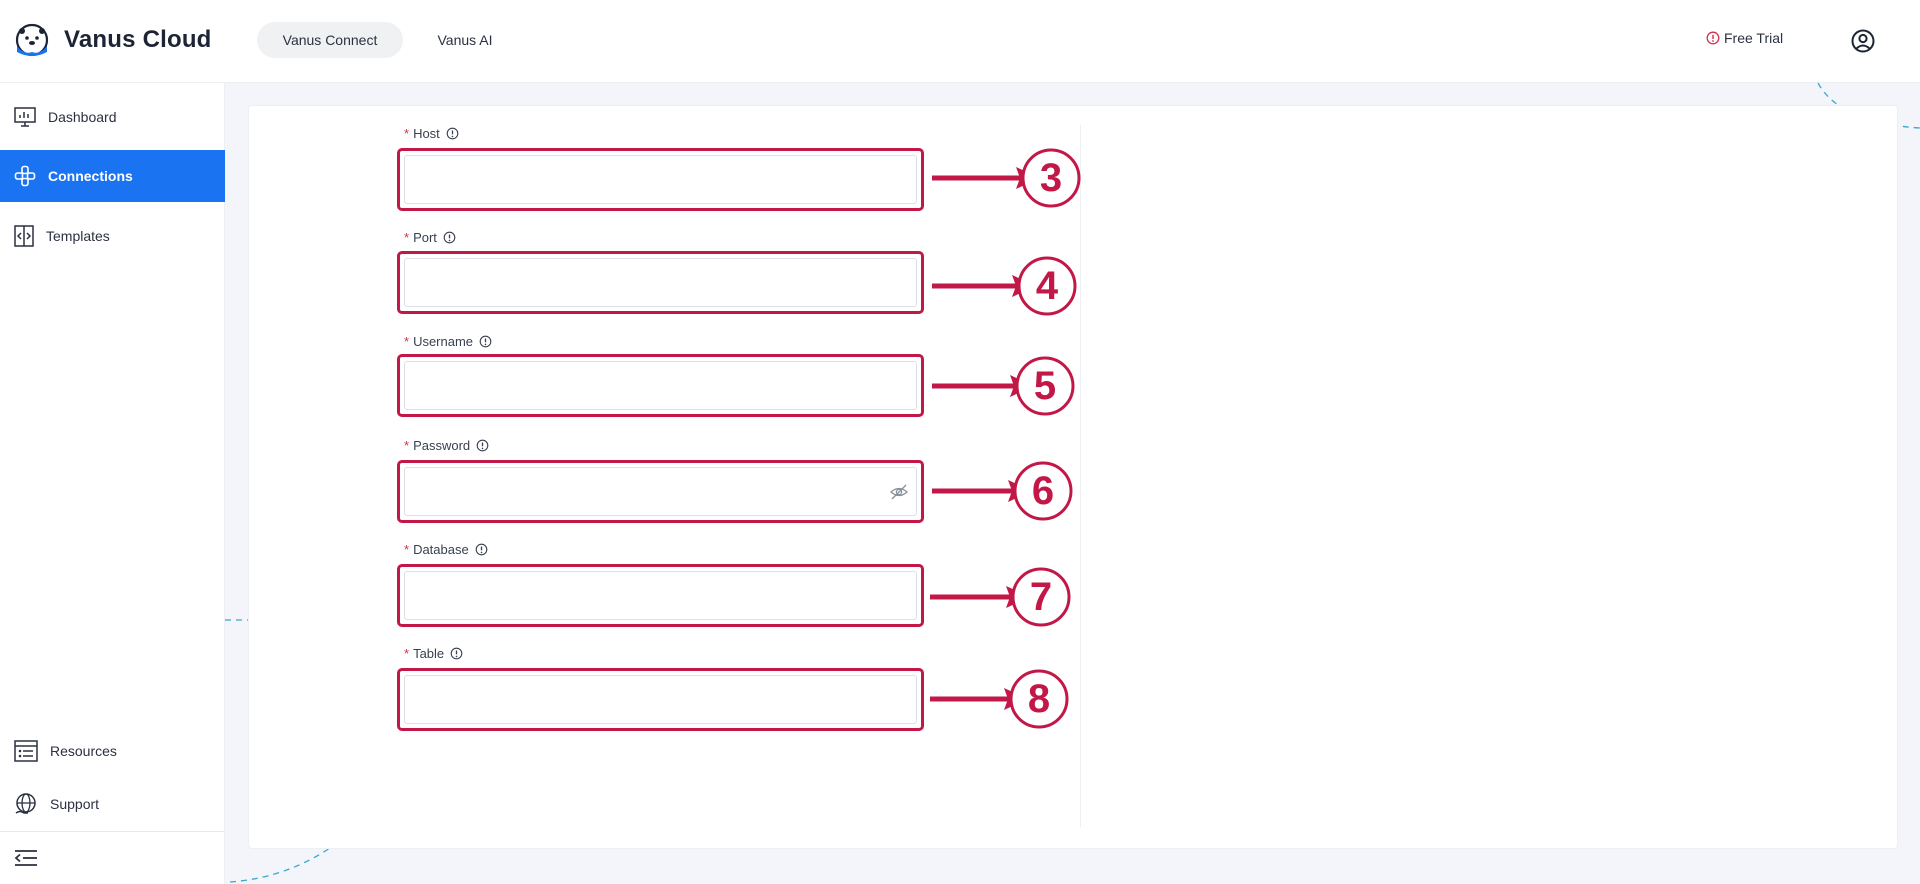  I want to click on host-field-highlight, so click(660, 179).